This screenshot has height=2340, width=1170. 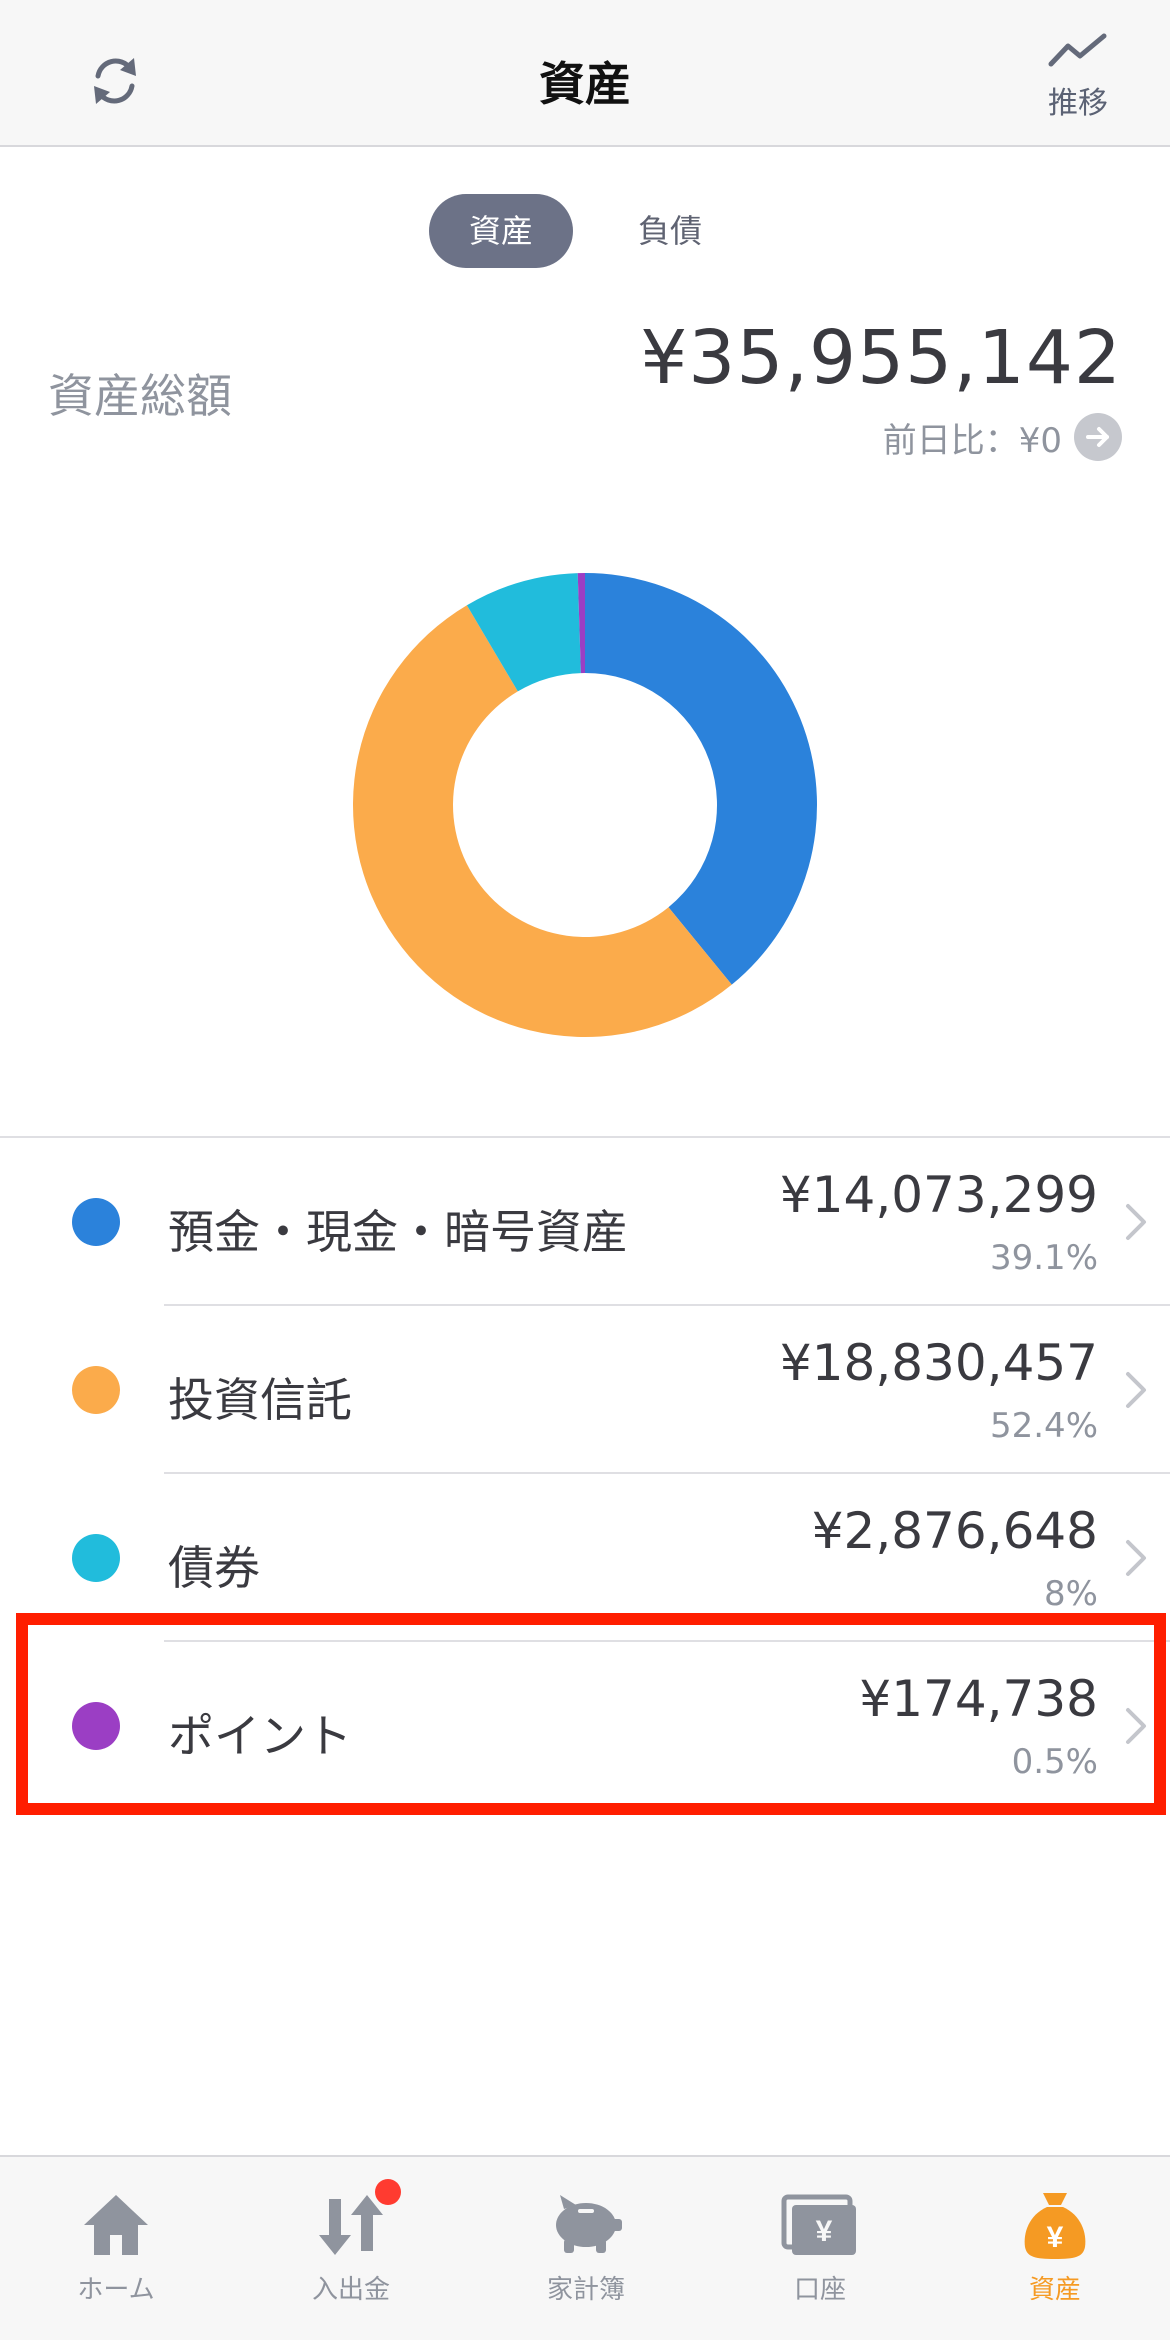 I want to click on money-bag-yen-icon: ¥, so click(x=1055, y=2226).